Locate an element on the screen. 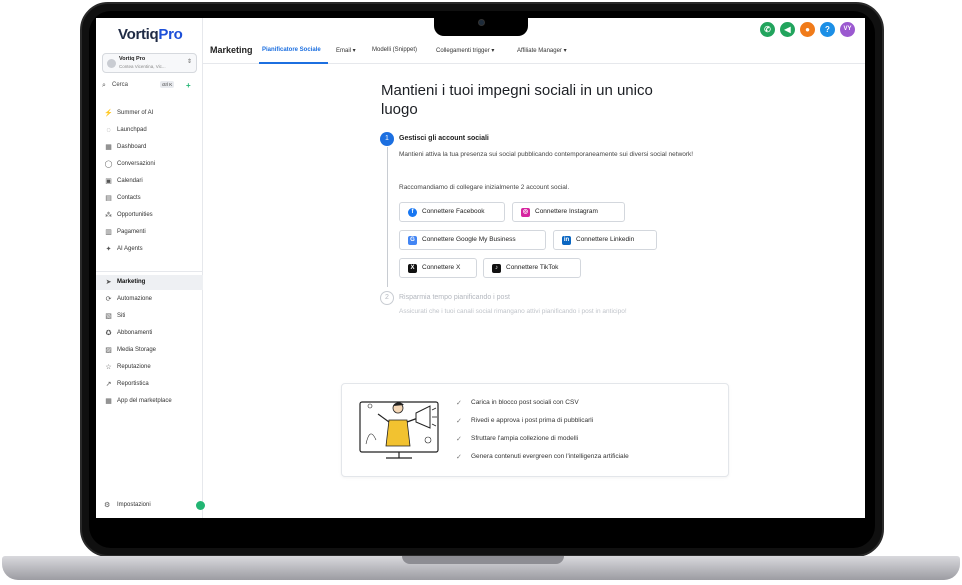 This screenshot has width=962, height=585. help-icon: ? is located at coordinates (827, 29).